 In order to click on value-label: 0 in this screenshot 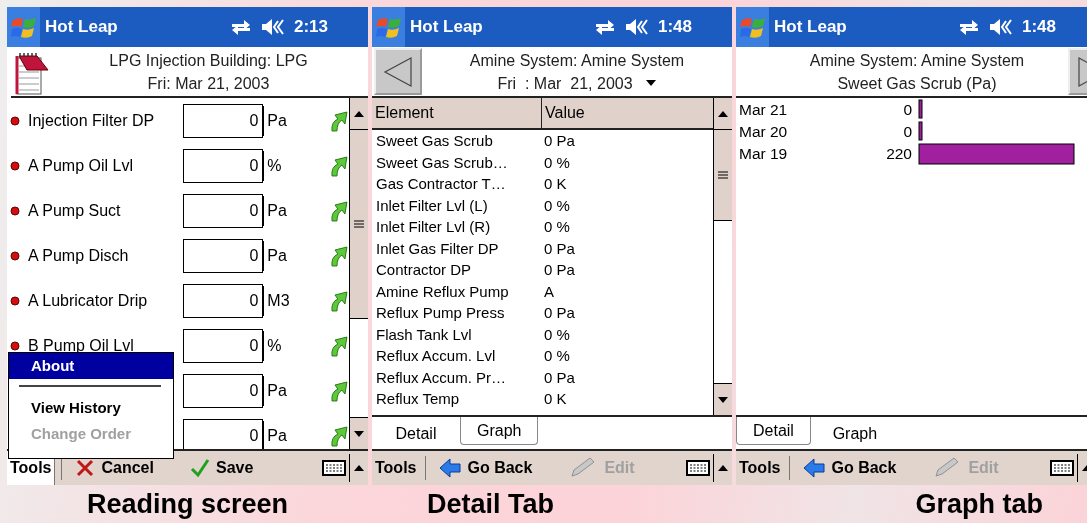, I will do `click(907, 131)`.